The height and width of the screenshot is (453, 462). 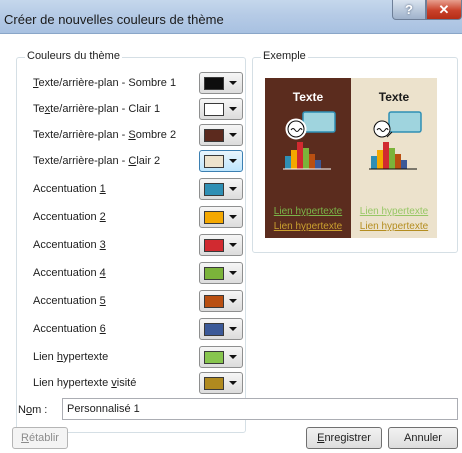 I want to click on color-row-text-bg-dark-2: Texte/arrière-plan - Sombre 2, so click(x=138, y=135).